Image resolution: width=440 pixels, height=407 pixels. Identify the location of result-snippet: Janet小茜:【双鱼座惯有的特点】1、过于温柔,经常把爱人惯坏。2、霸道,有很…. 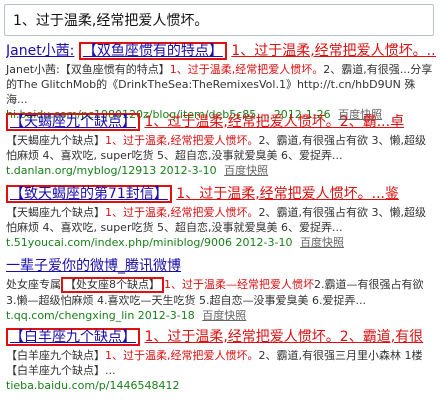
(221, 84).